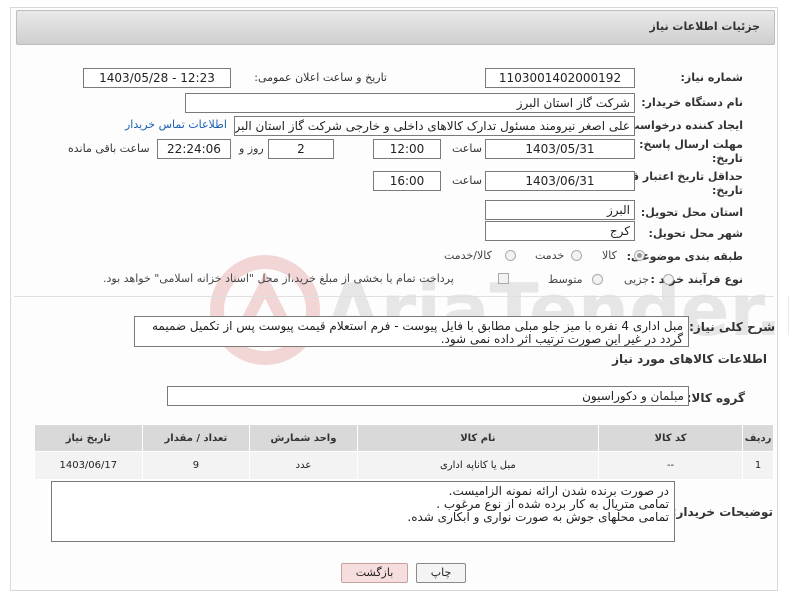  What do you see at coordinates (88, 438) in the screenshot?
I see `col-date-header: تاریخ نیاز` at bounding box center [88, 438].